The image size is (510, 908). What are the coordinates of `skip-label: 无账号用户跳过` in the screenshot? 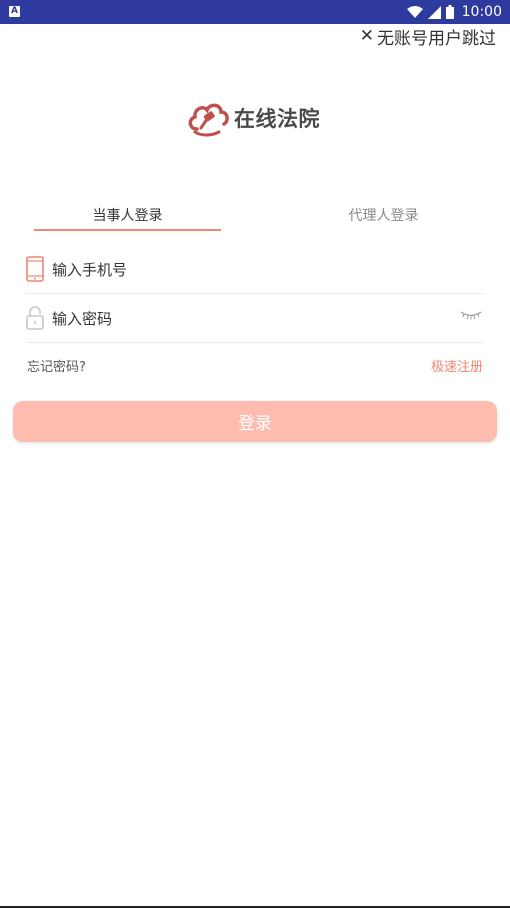 It's located at (436, 38).